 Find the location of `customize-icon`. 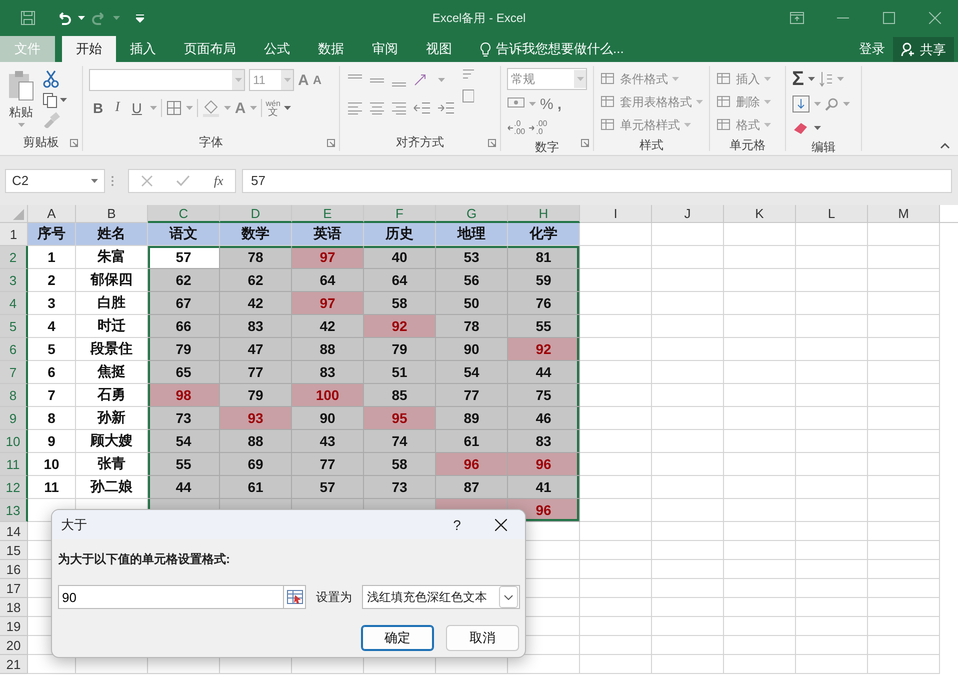

customize-icon is located at coordinates (140, 18).